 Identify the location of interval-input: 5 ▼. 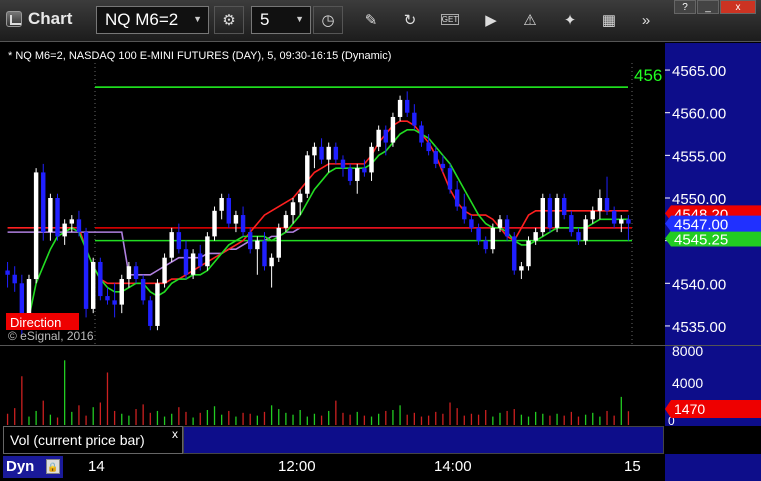
(281, 20).